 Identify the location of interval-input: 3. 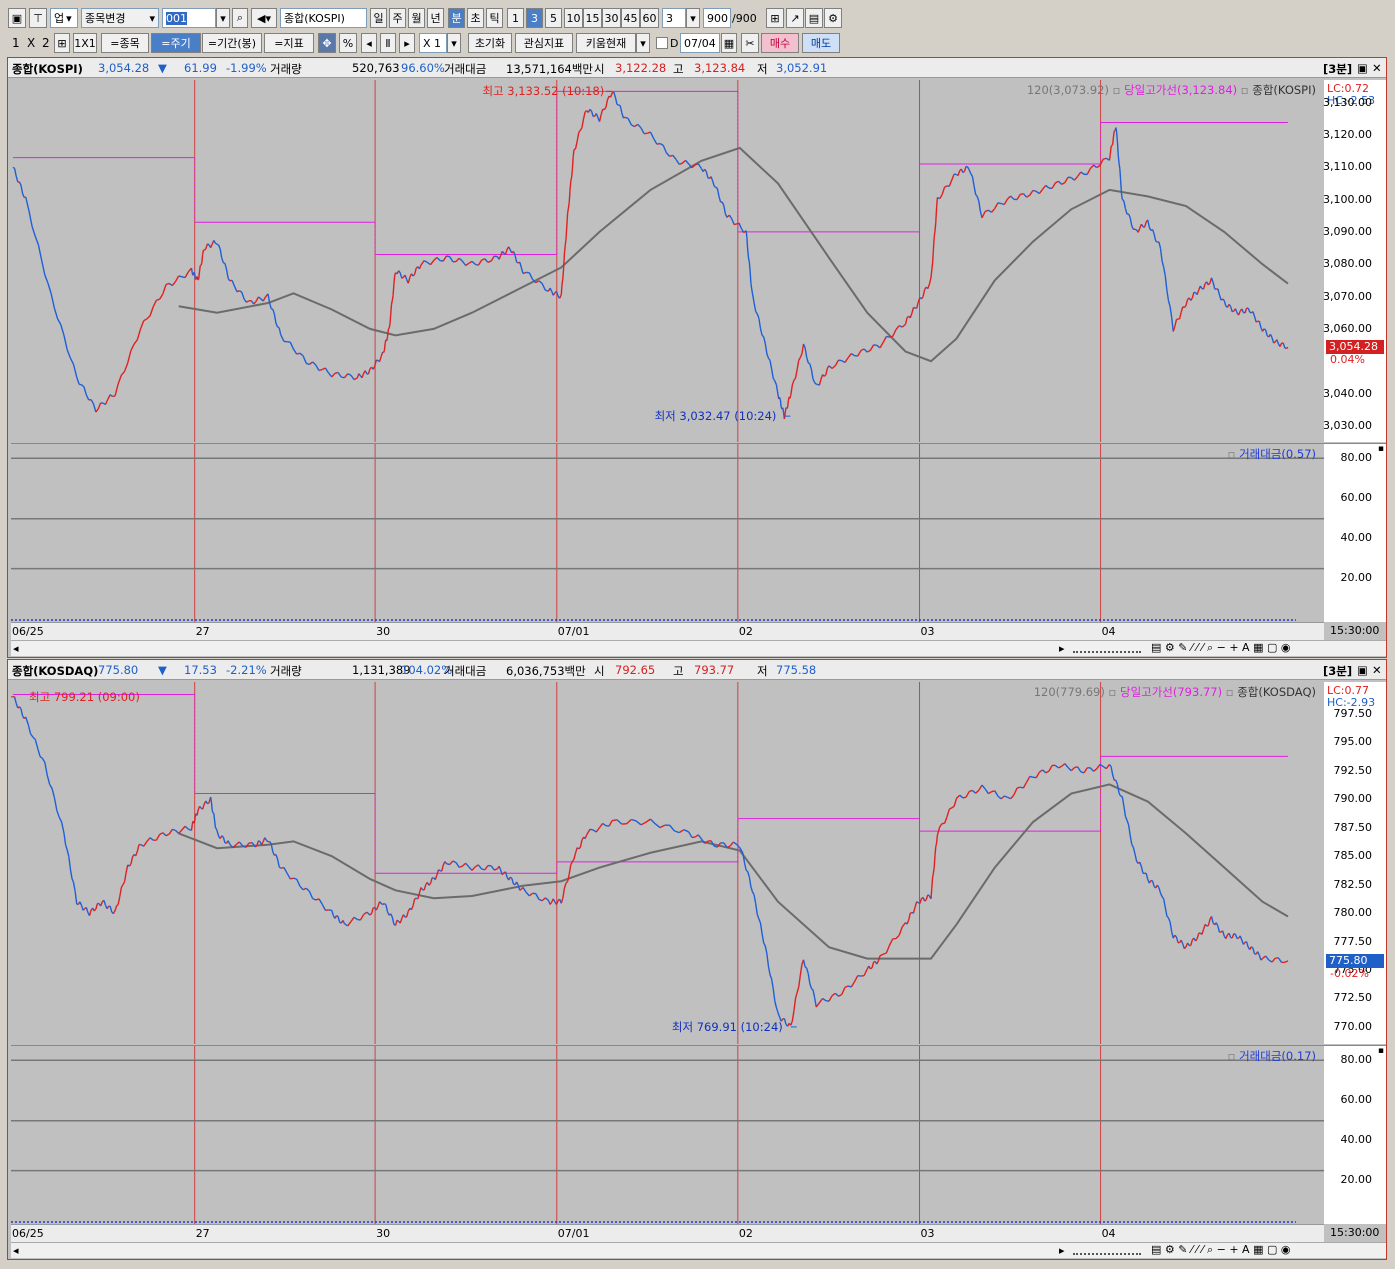
(674, 18).